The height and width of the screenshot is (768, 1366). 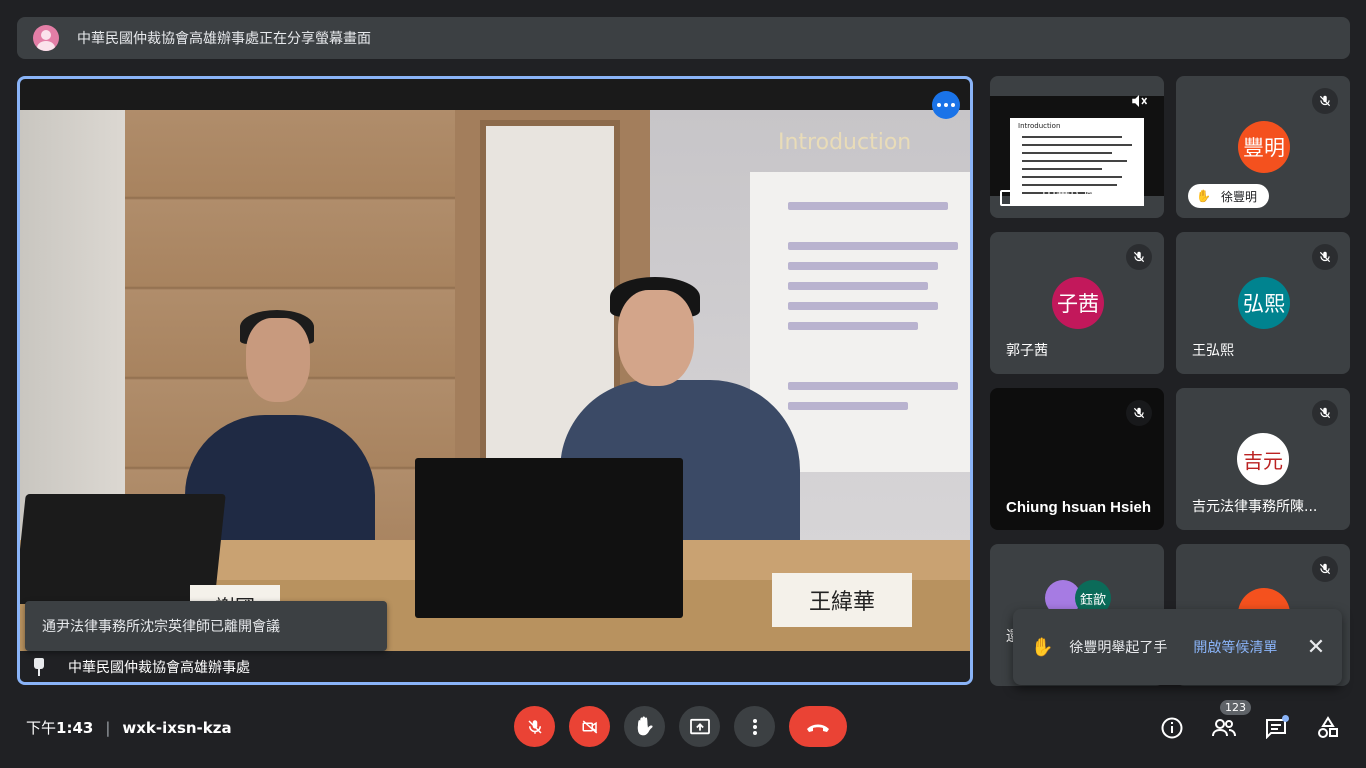 I want to click on camera-toggle-button, so click(x=589, y=726).